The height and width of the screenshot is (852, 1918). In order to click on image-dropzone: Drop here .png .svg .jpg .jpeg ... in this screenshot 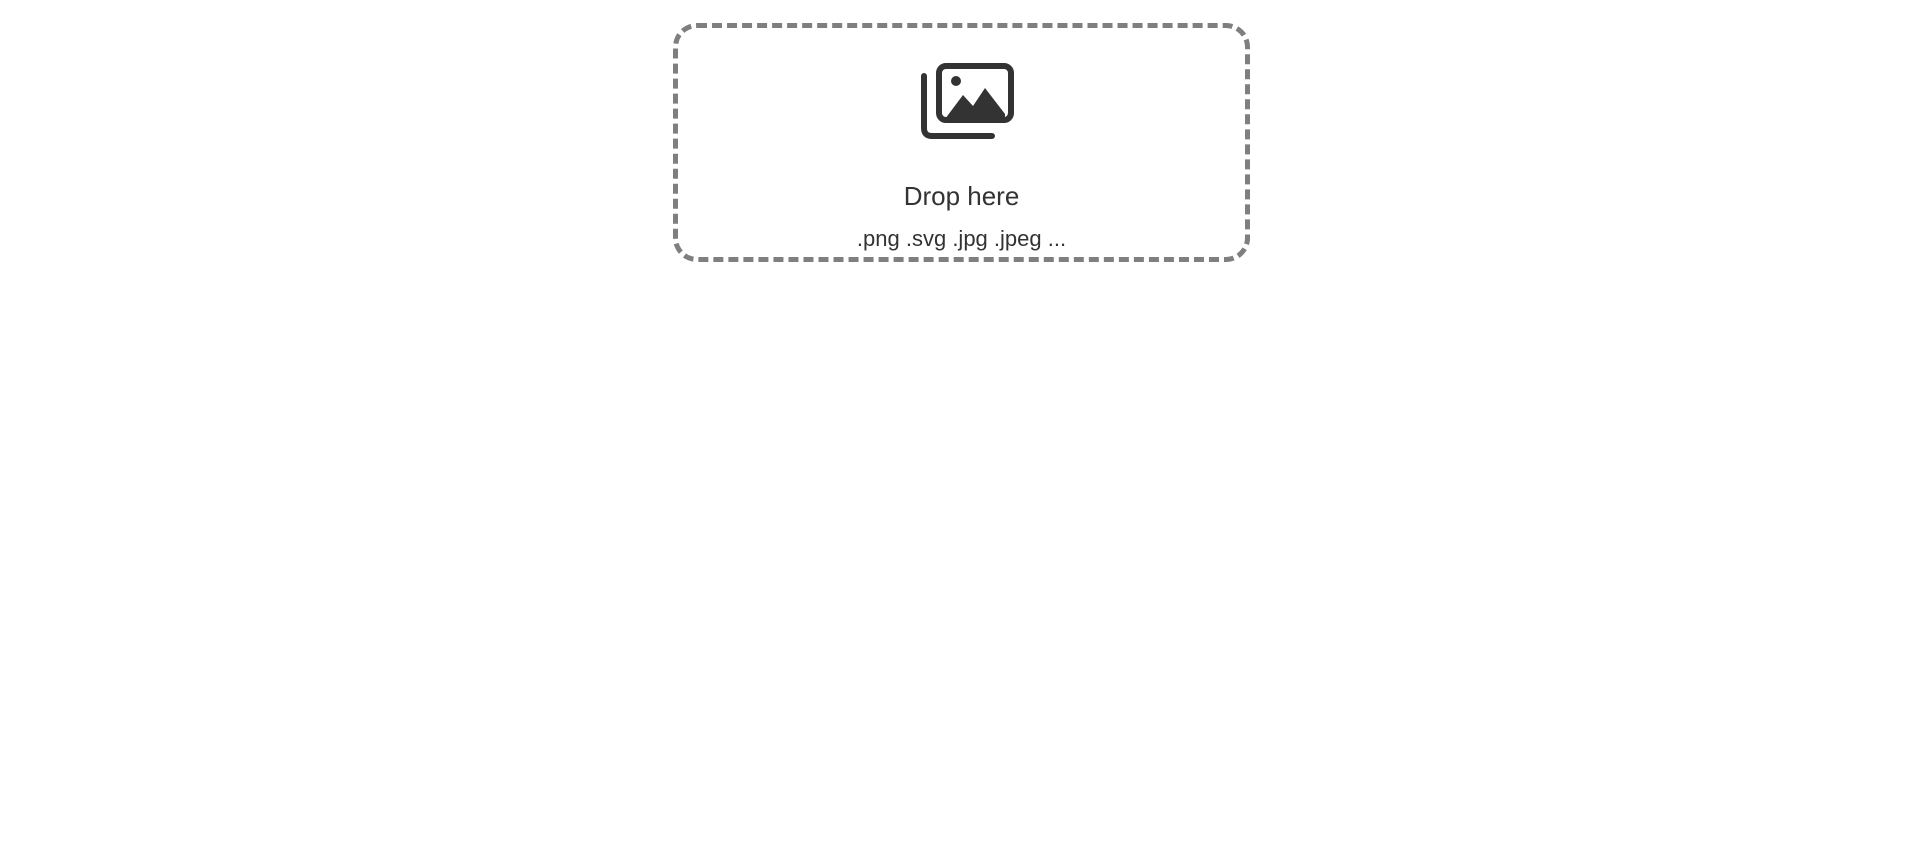, I will do `click(961, 142)`.